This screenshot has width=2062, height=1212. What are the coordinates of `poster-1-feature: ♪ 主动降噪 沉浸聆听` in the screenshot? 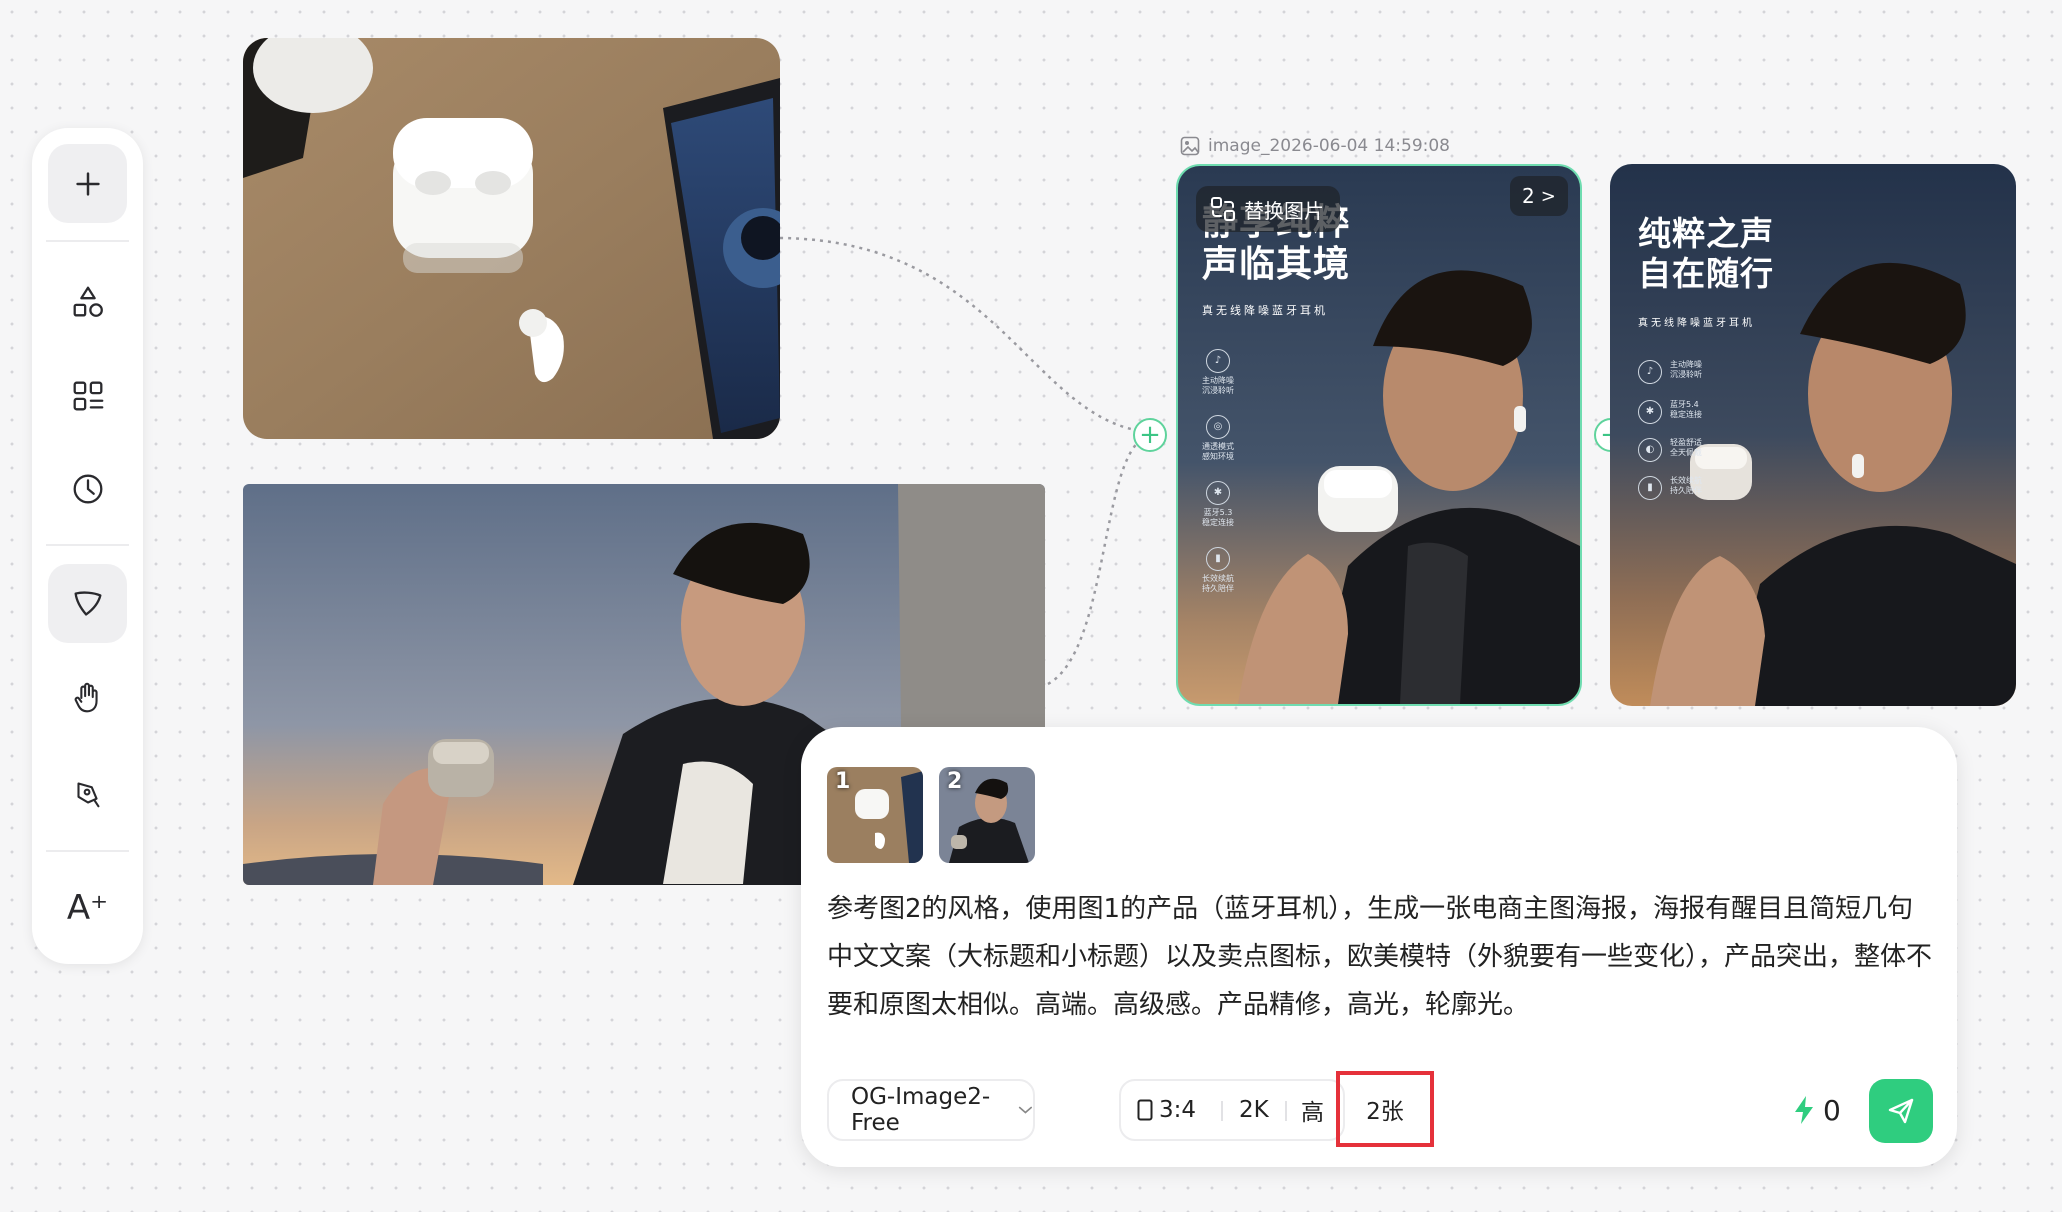 It's located at (1218, 372).